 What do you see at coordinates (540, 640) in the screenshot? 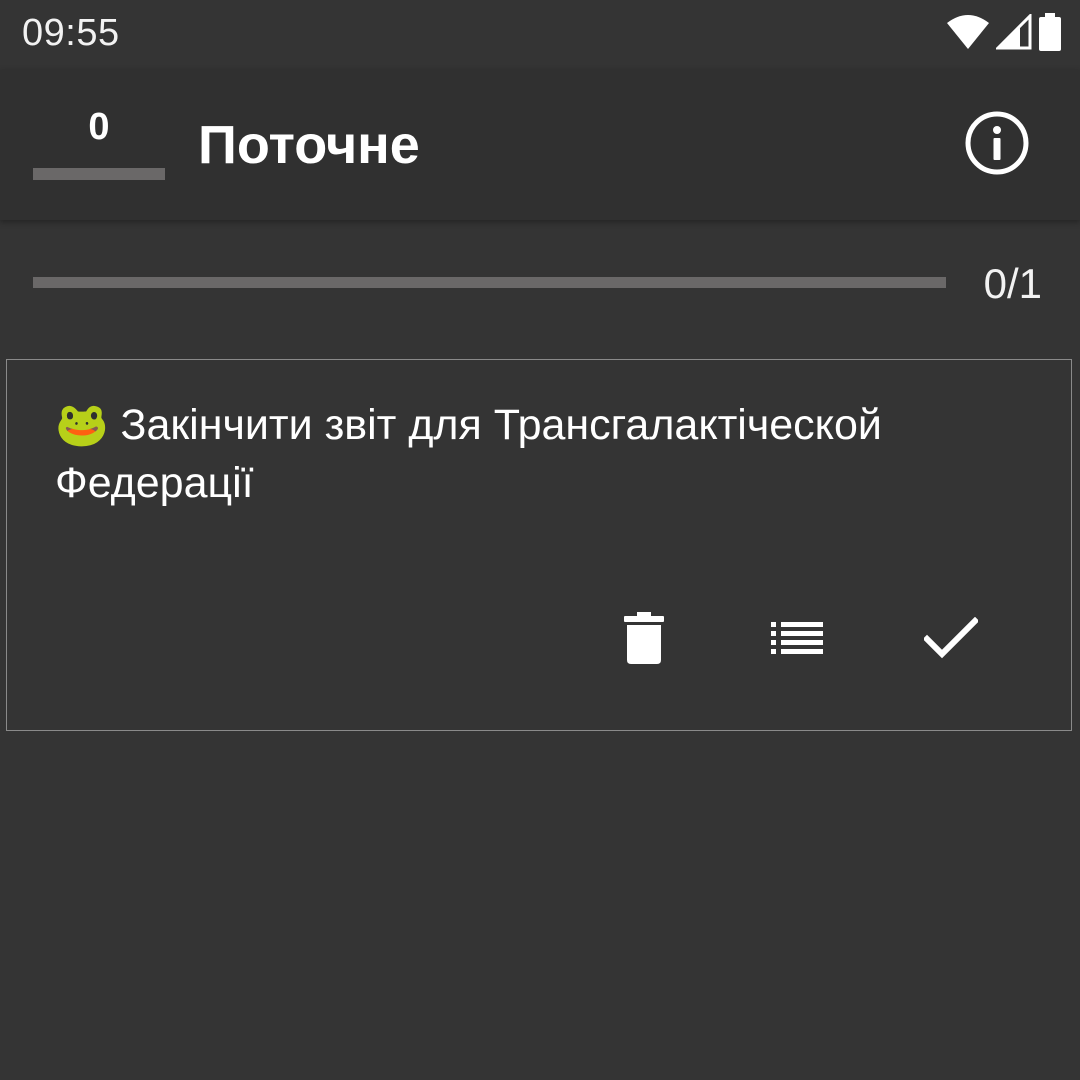
I see `task-actions` at bounding box center [540, 640].